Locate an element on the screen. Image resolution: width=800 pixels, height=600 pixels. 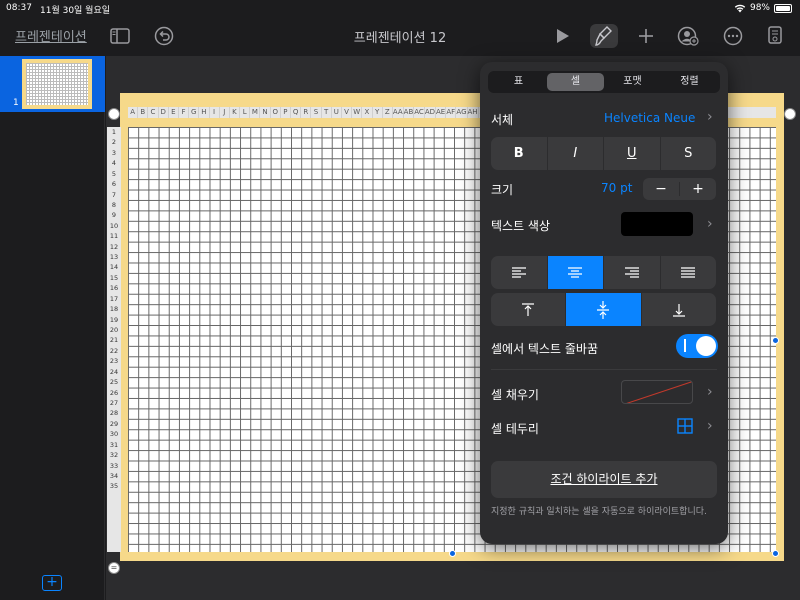
align-top-button is located at coordinates (529, 309).